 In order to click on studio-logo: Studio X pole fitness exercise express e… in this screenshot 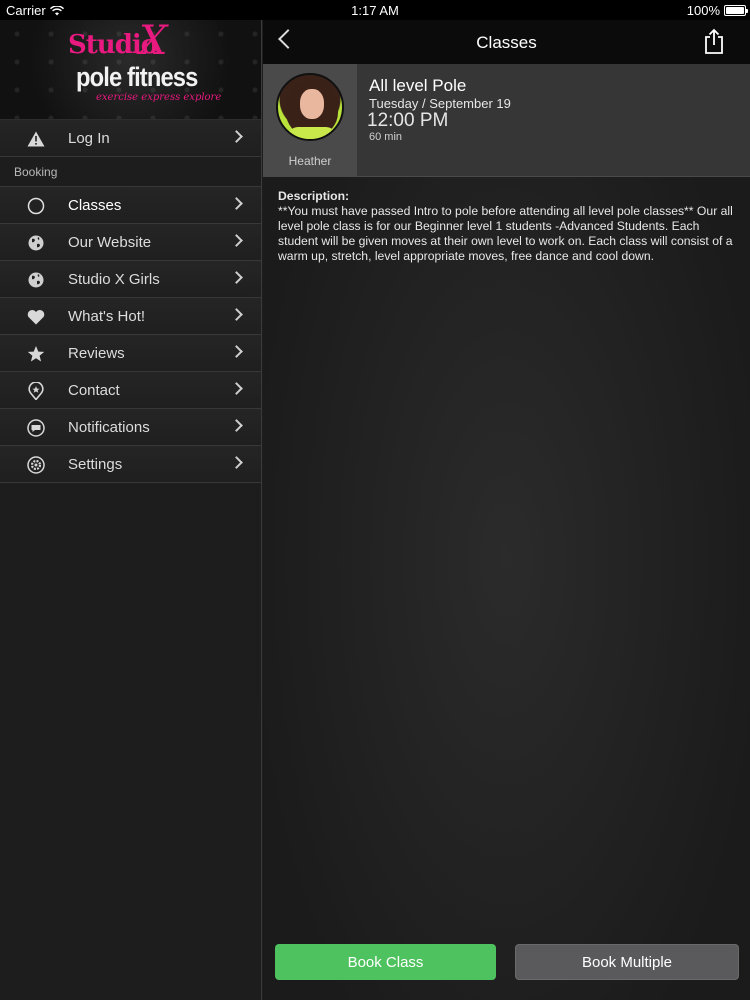, I will do `click(130, 70)`.